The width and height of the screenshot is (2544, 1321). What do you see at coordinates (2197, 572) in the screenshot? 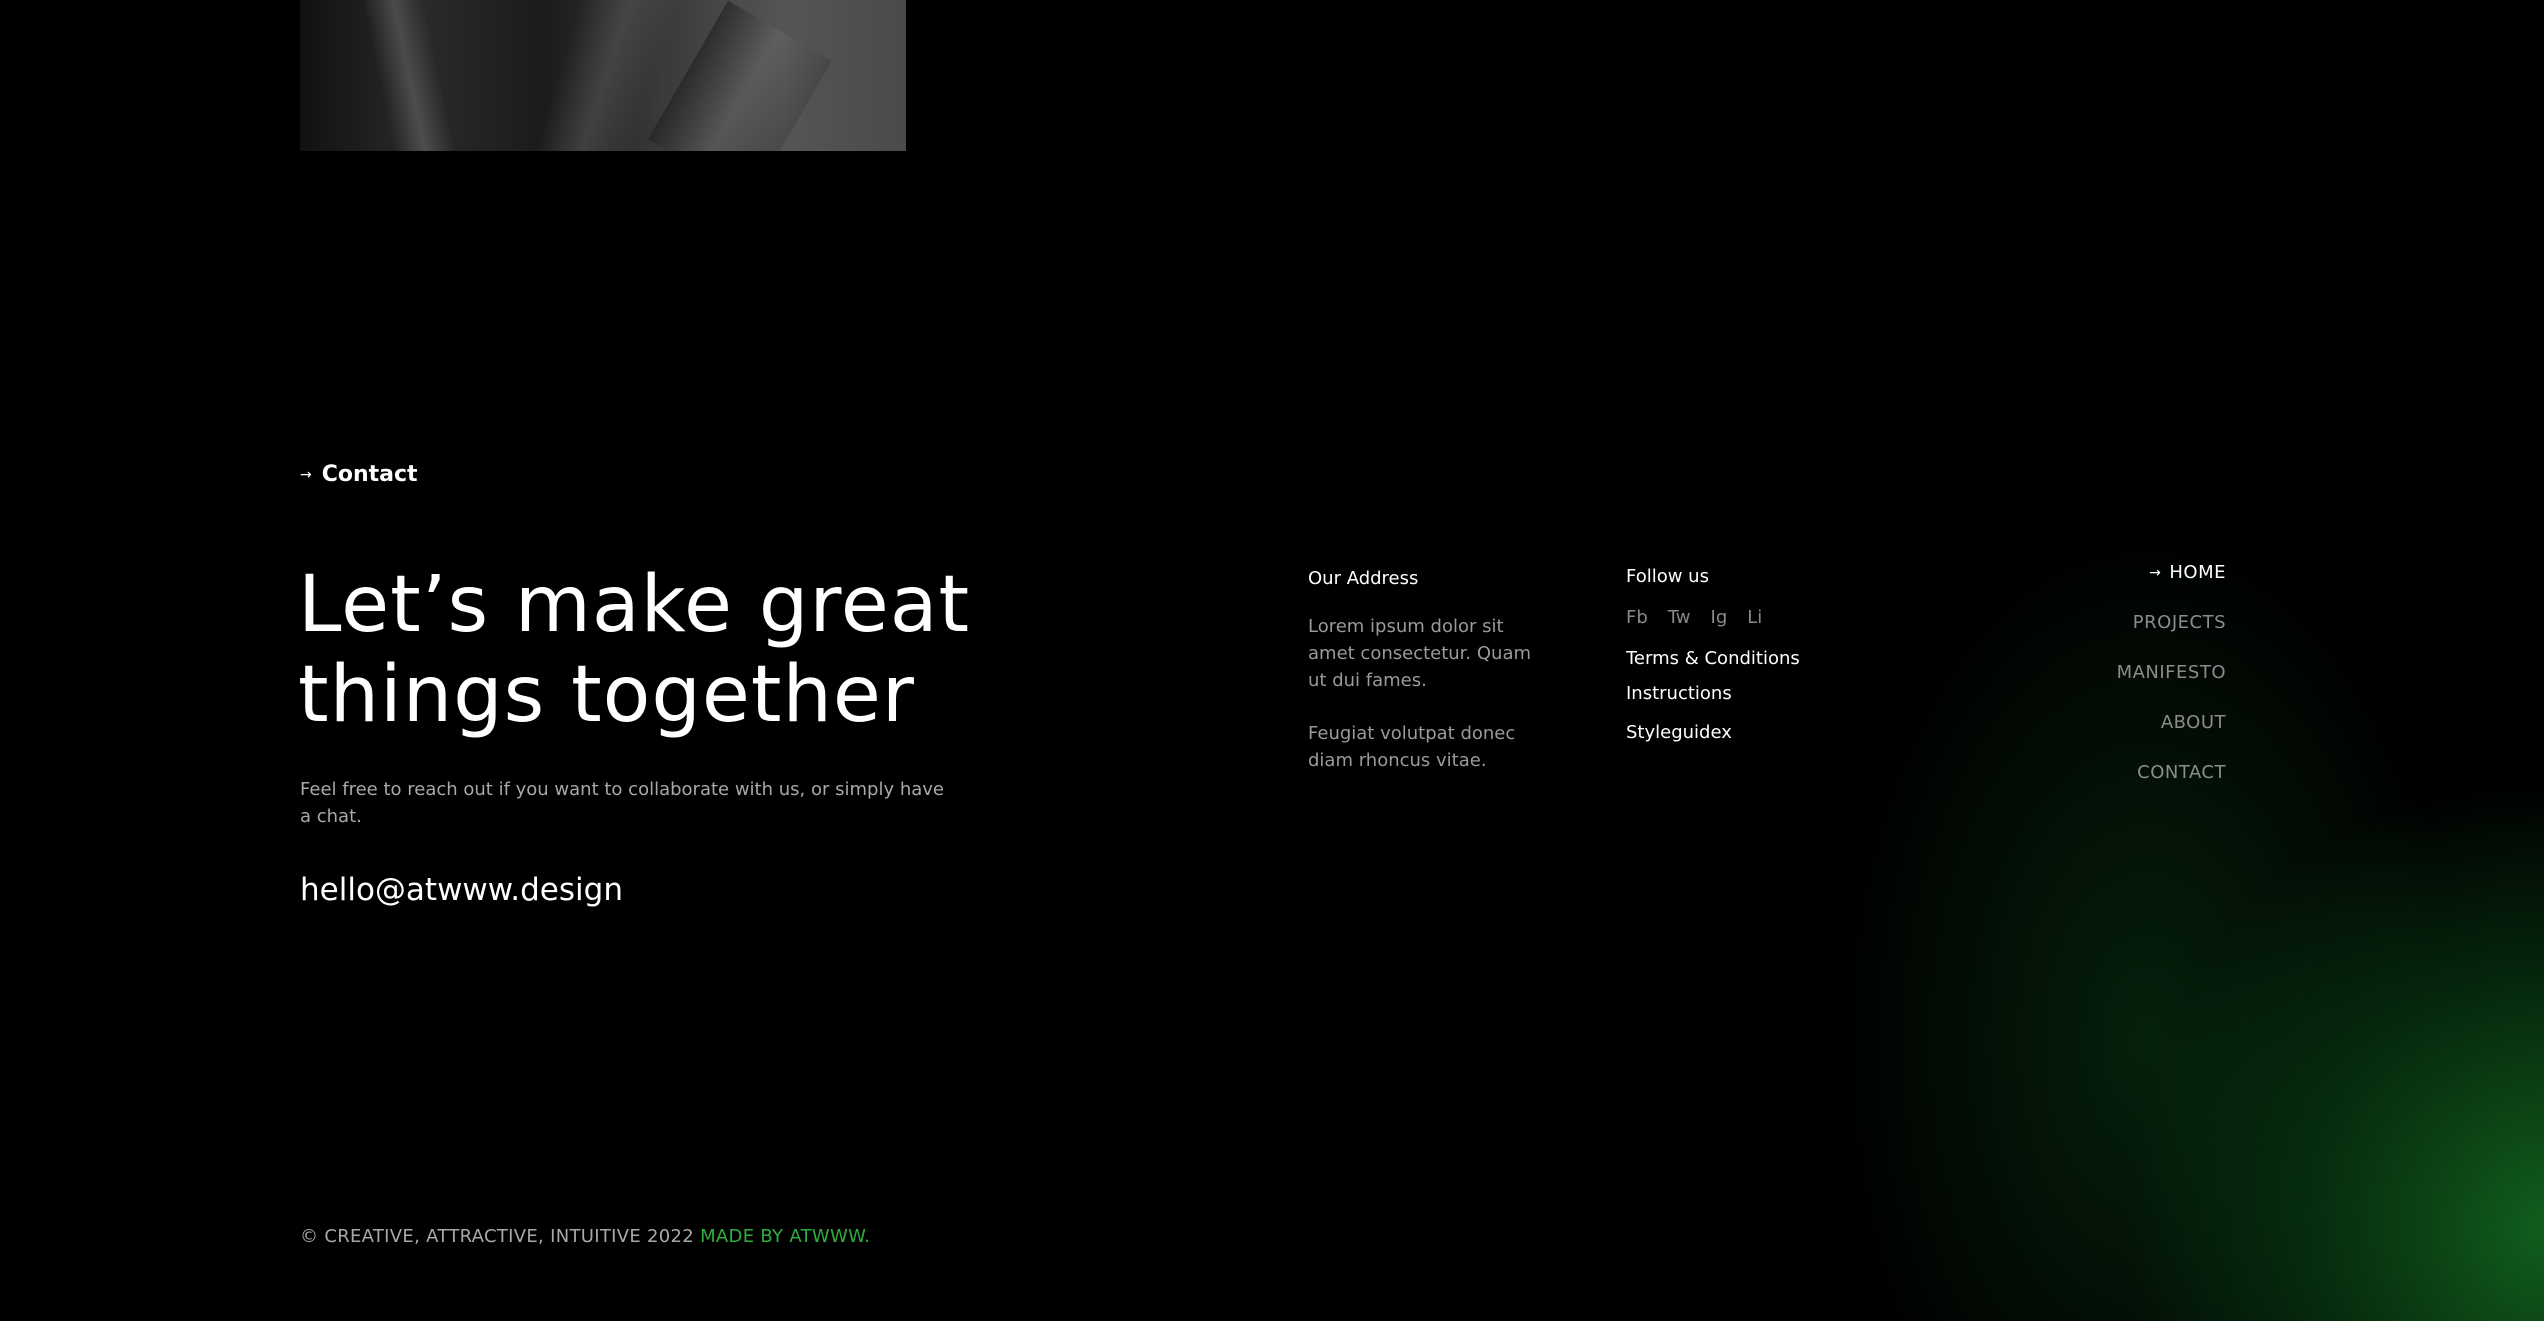
I see `nav-item-label: HOME` at bounding box center [2197, 572].